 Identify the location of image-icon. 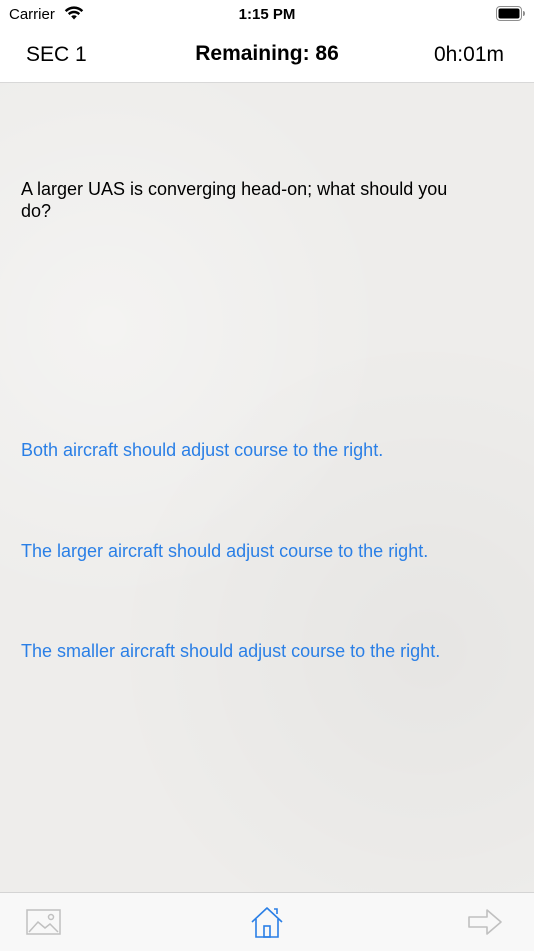
(44, 922).